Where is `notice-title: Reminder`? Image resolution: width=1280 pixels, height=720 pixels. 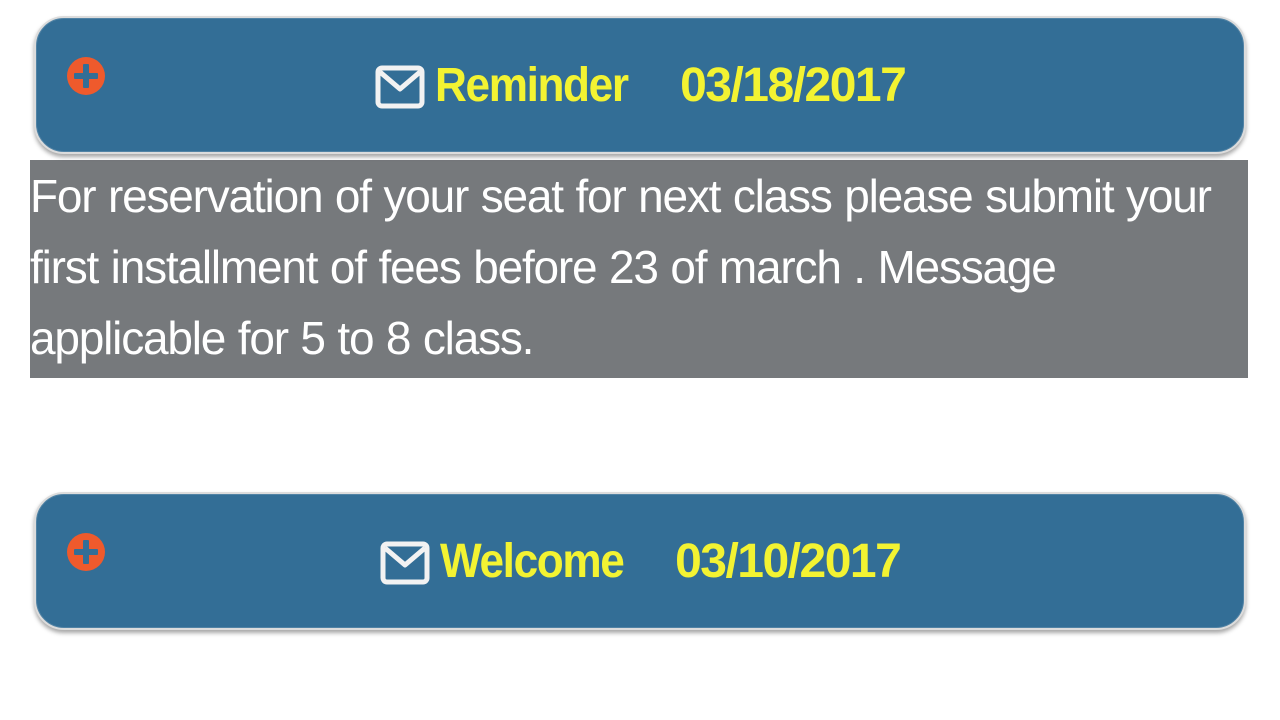
notice-title: Reminder is located at coordinates (531, 85).